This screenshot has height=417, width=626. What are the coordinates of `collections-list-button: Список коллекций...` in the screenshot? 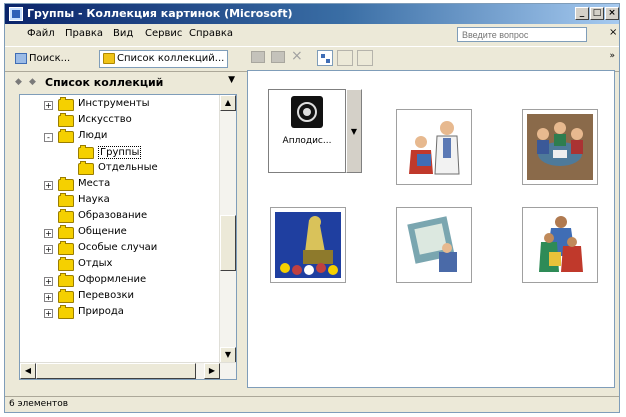 It's located at (164, 59).